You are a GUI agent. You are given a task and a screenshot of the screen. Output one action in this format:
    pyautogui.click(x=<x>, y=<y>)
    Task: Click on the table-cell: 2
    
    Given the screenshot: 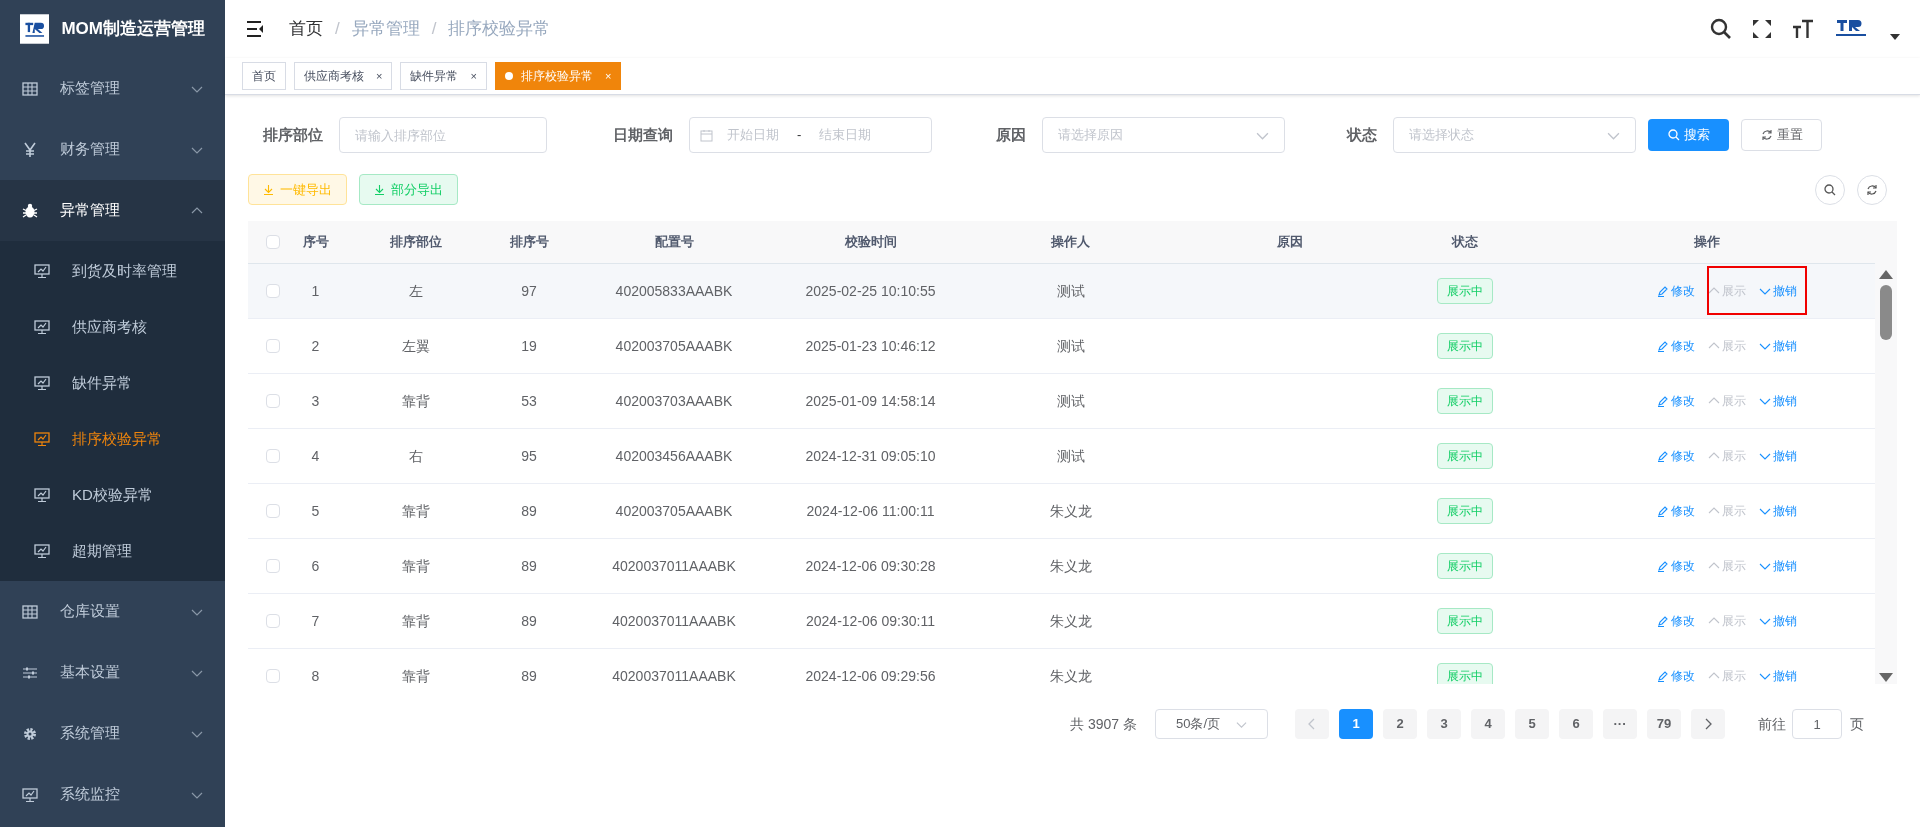 What is the action you would take?
    pyautogui.click(x=315, y=345)
    